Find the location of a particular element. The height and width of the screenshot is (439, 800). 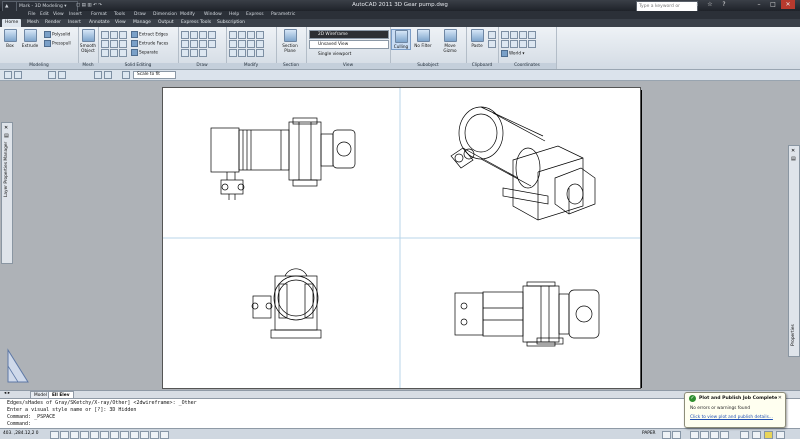

fillet-edge-icon is located at coordinates (105, 44).